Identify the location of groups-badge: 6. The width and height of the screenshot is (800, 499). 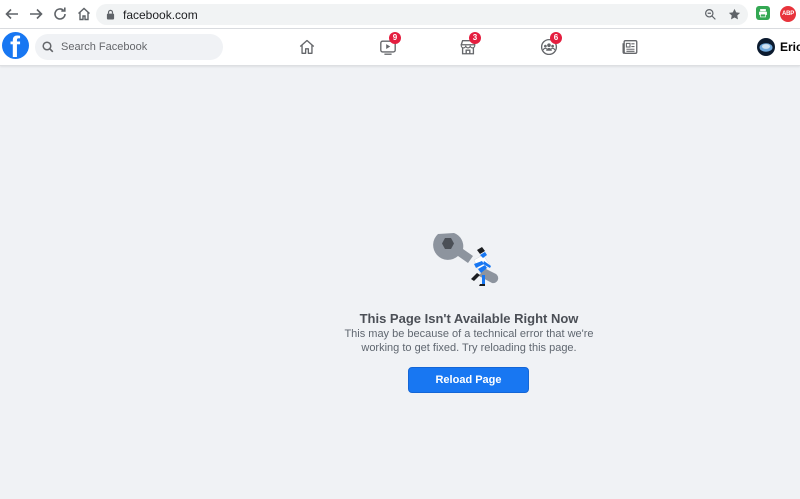
(556, 38).